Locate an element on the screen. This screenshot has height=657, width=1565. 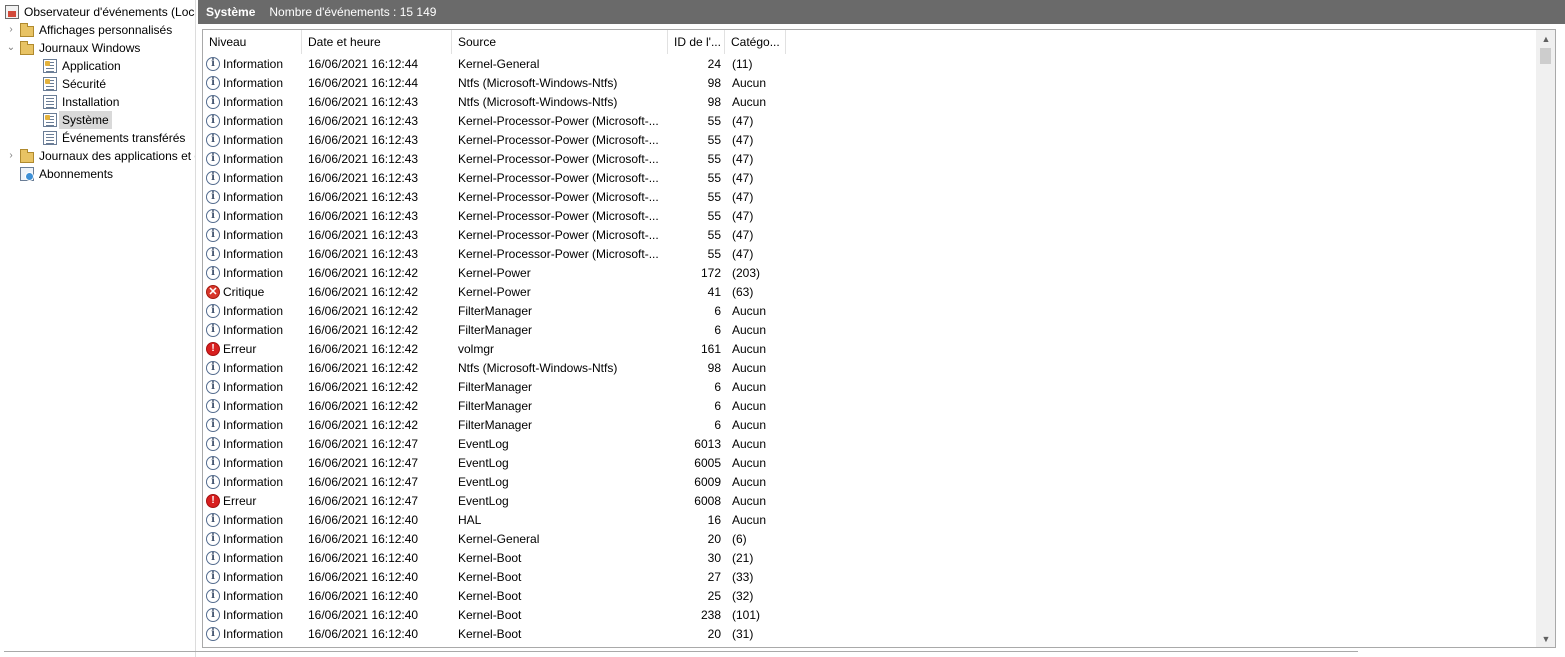
tree-item-forwarded-events: Événements transférés is located at coordinates (114, 138).